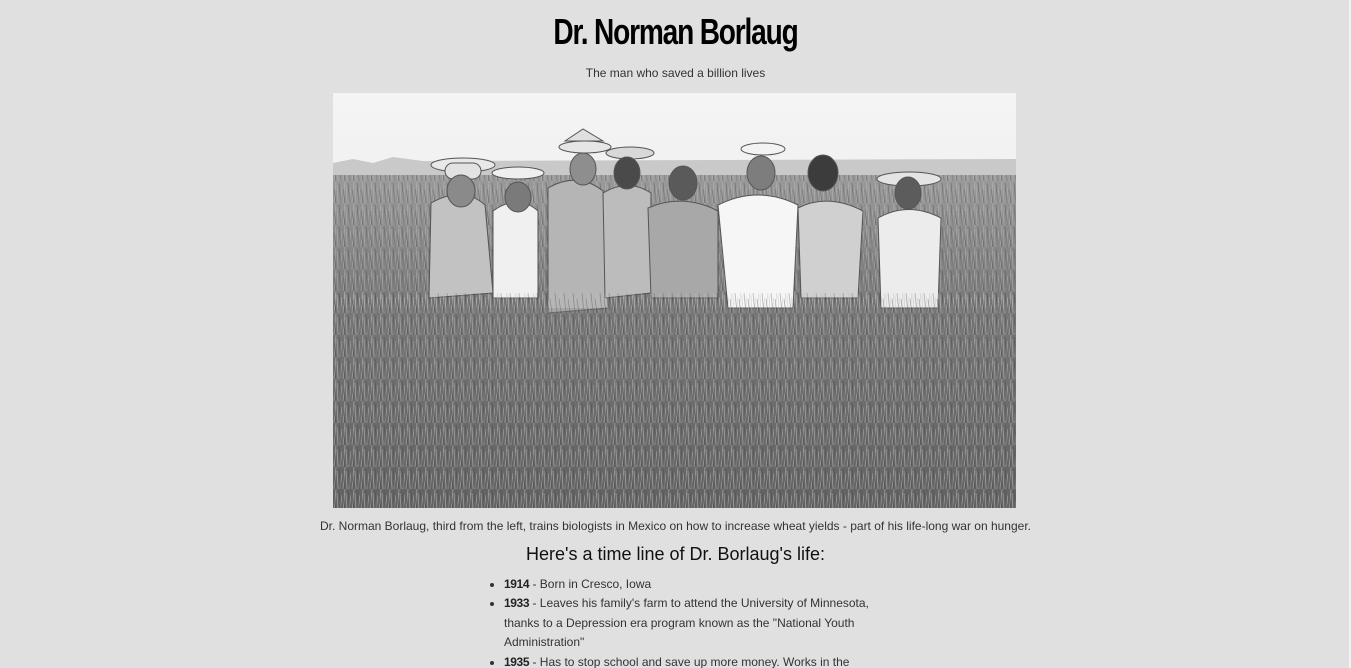 This screenshot has height=668, width=1351. What do you see at coordinates (517, 661) in the screenshot?
I see `timeline-year: 1935` at bounding box center [517, 661].